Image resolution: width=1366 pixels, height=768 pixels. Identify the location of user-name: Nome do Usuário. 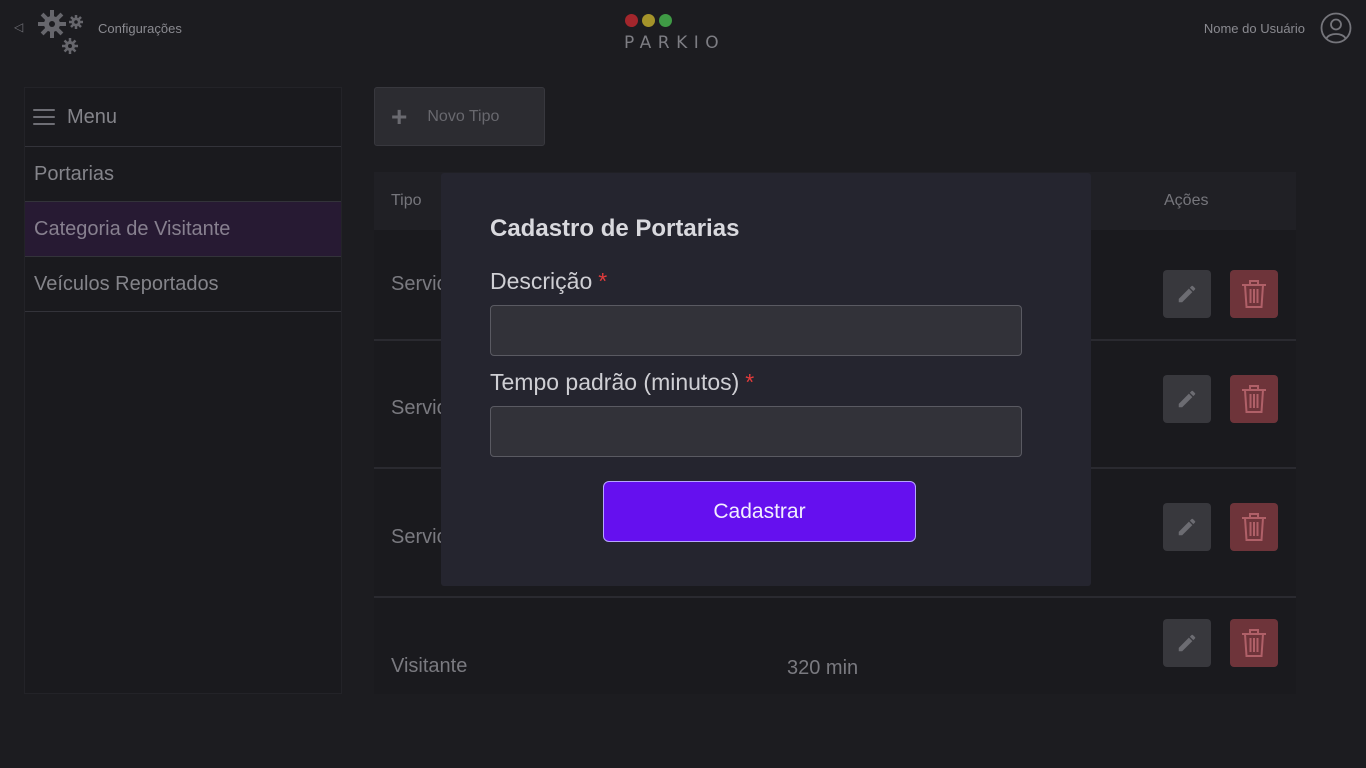
(1254, 28).